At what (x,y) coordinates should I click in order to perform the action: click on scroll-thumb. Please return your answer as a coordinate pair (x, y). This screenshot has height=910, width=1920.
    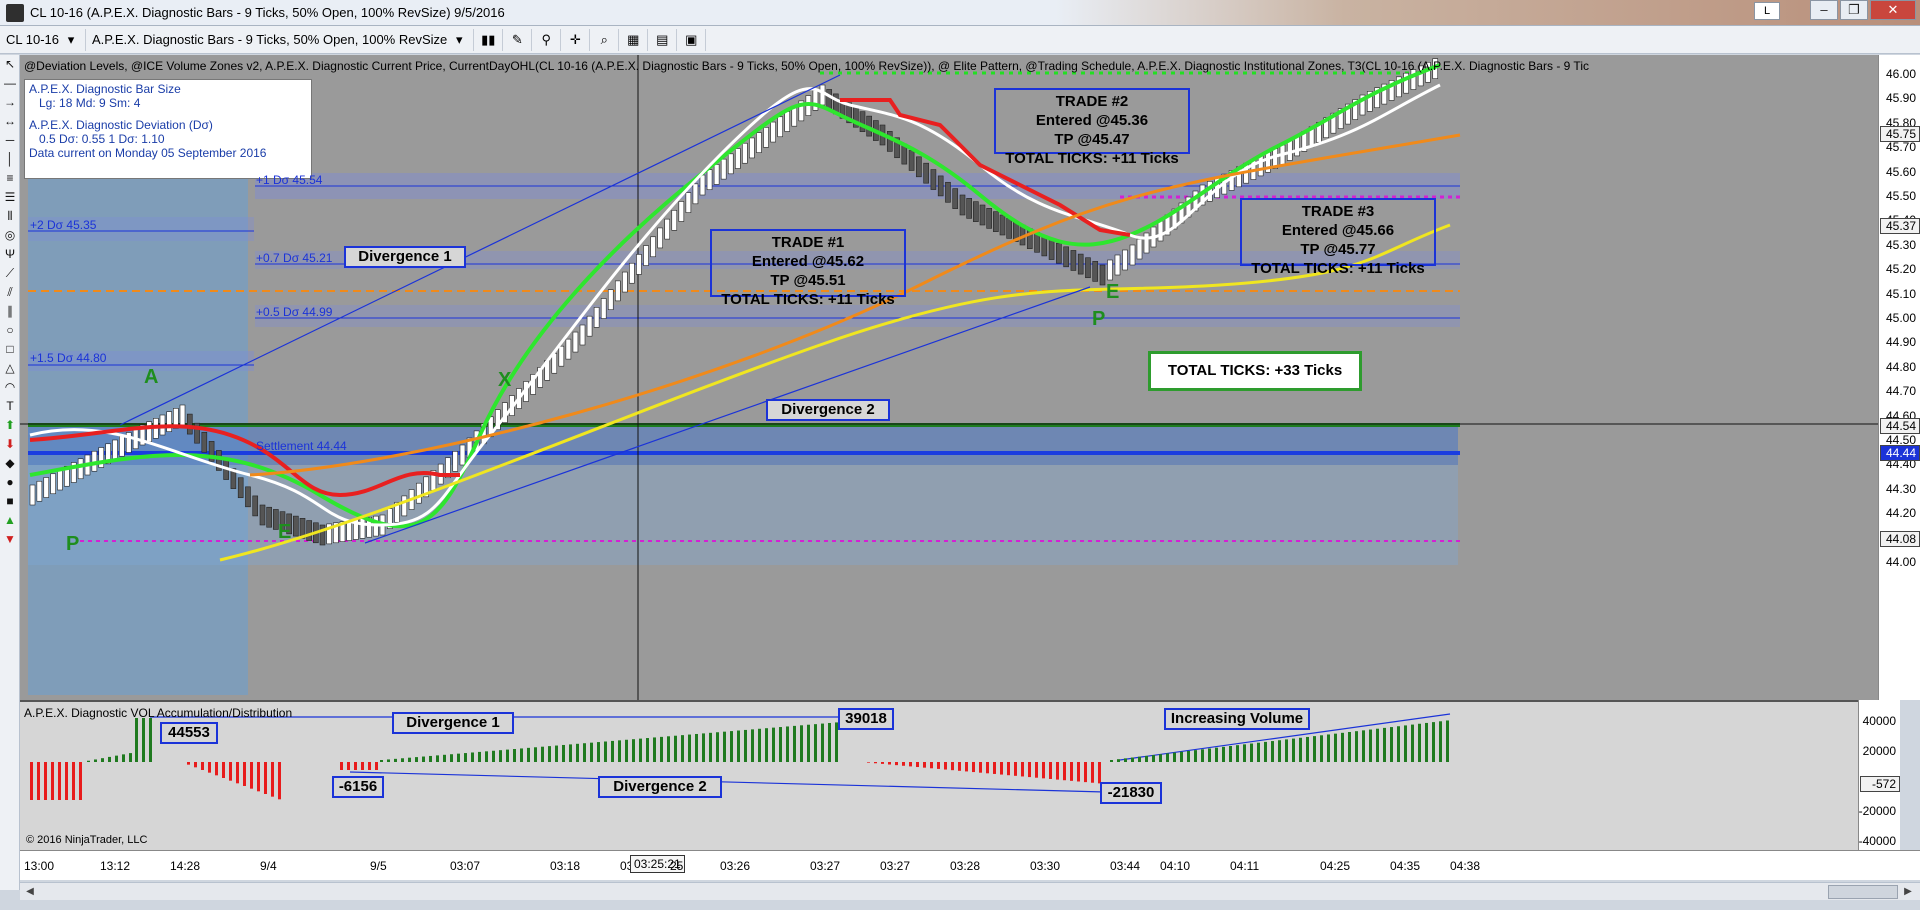
    Looking at the image, I should click on (1863, 892).